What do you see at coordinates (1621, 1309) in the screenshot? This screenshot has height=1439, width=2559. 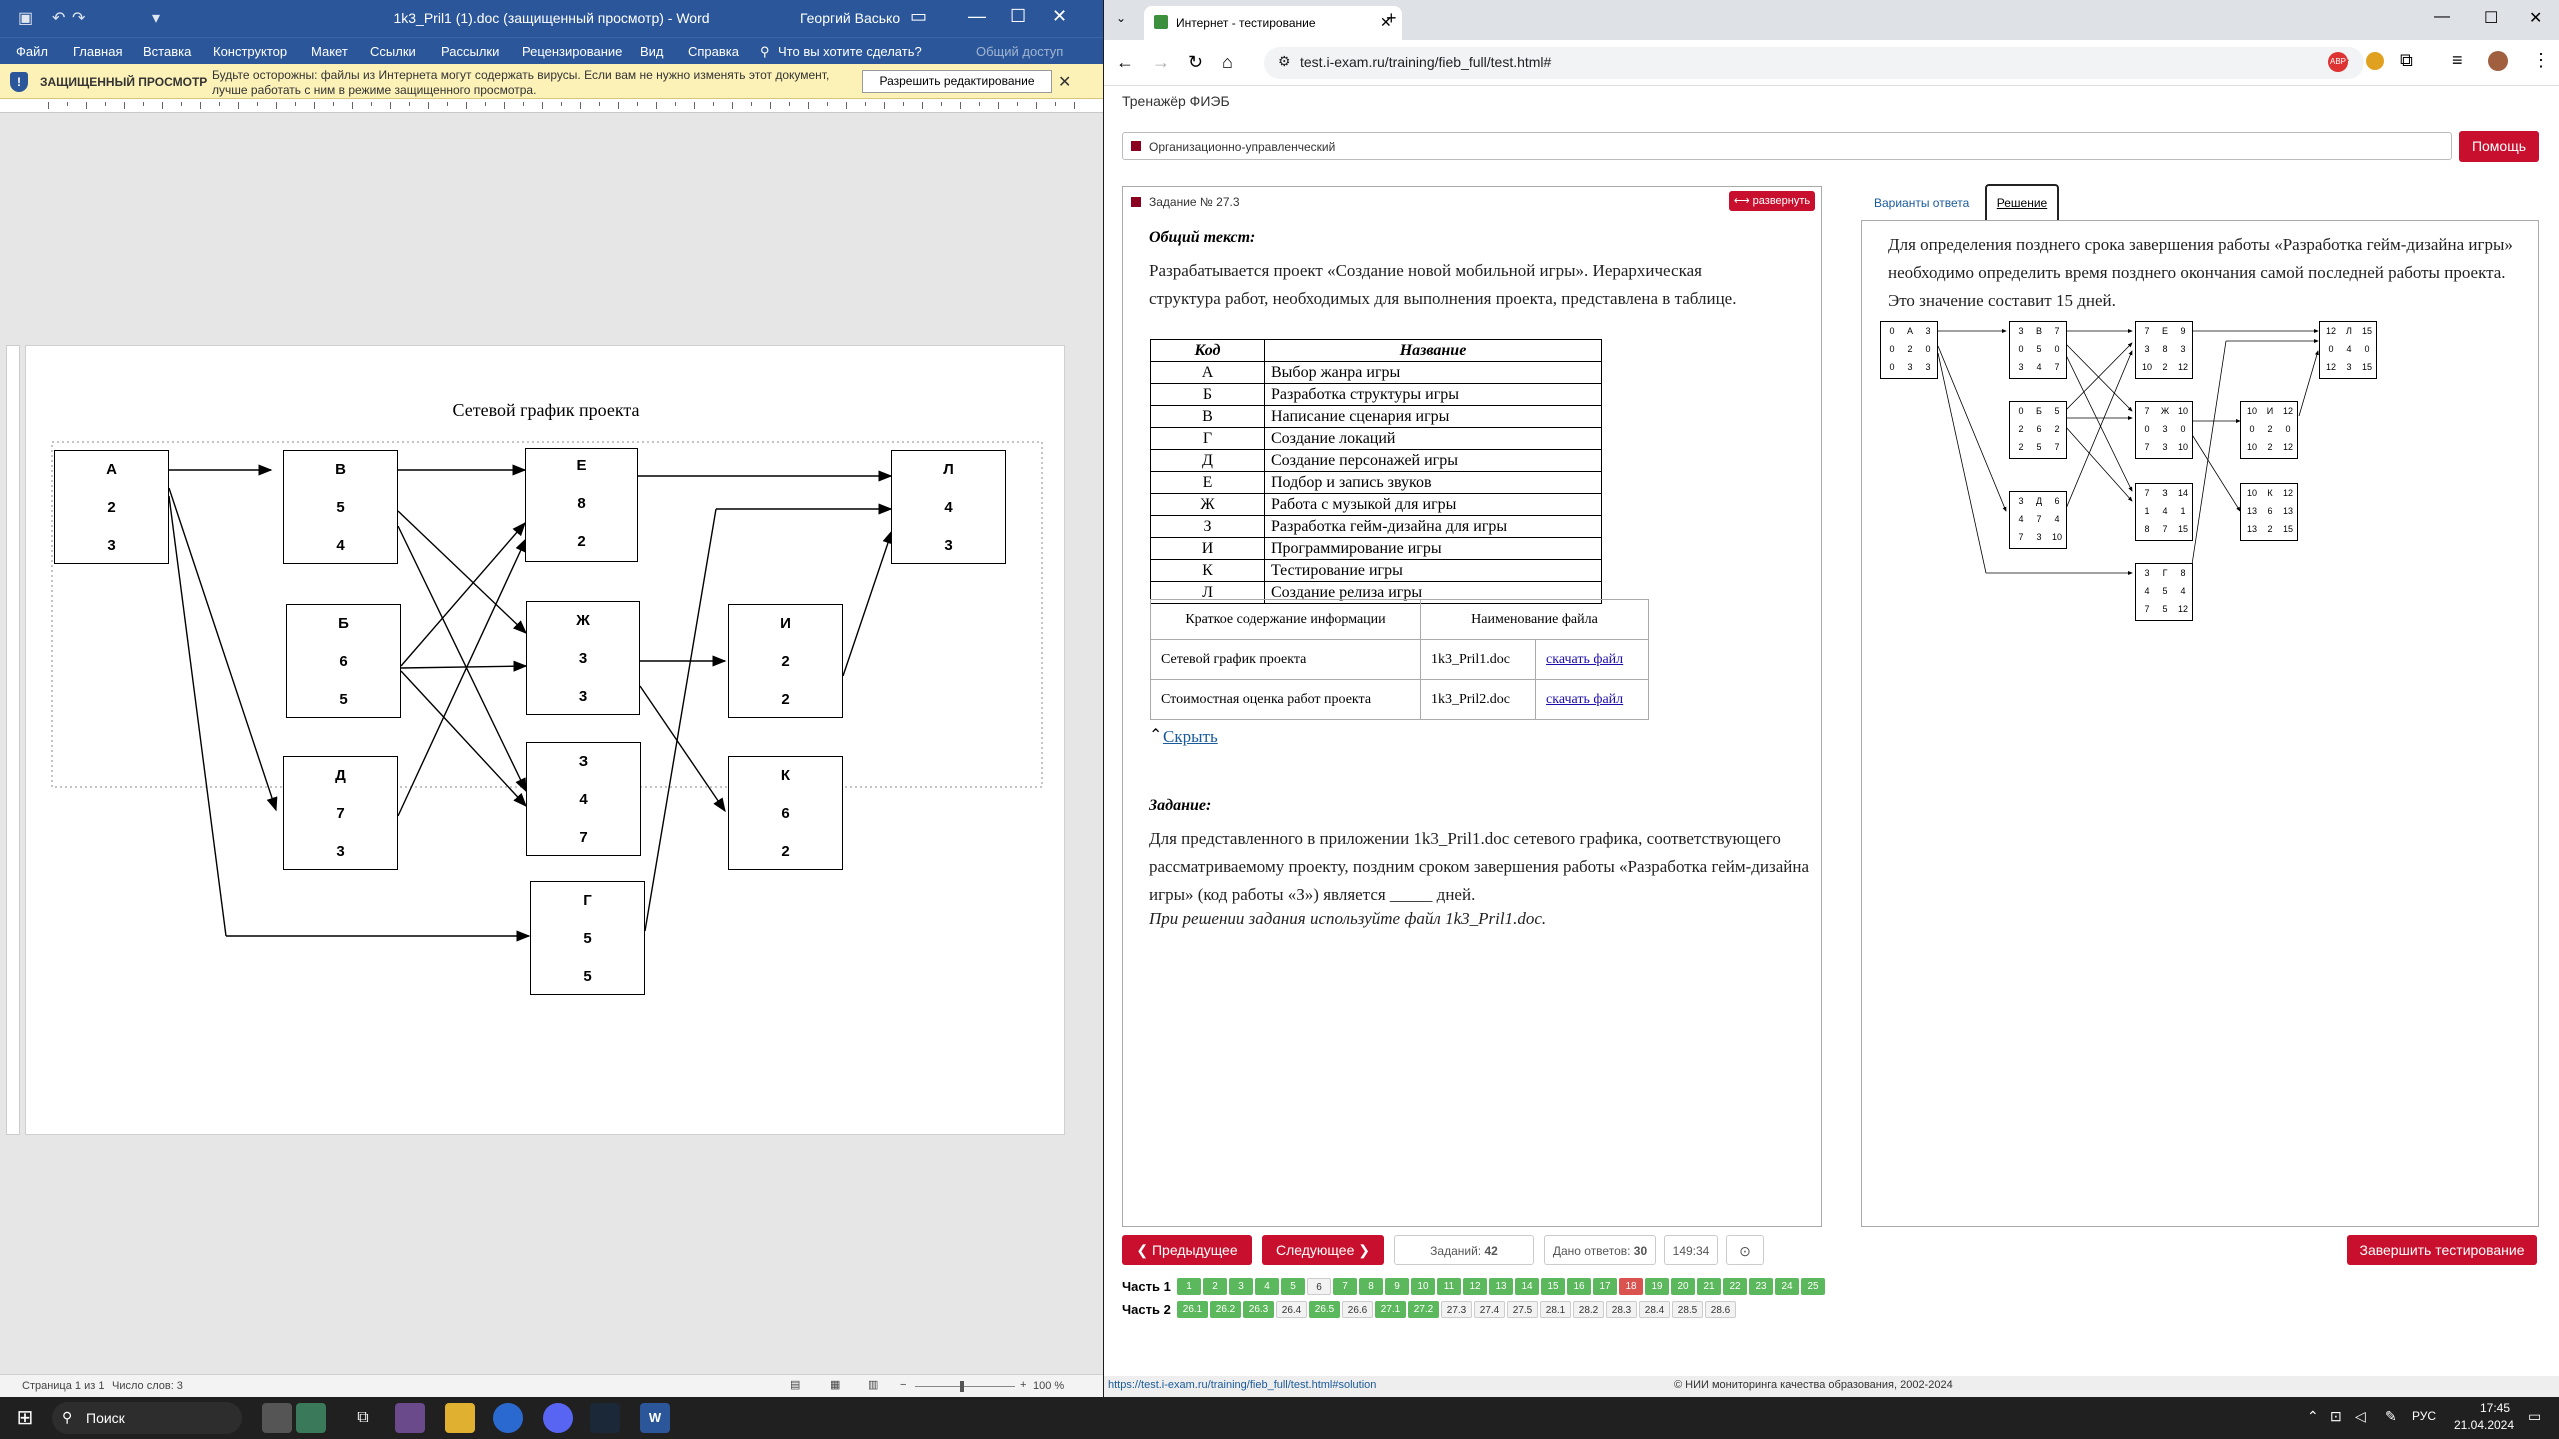 I see `question-cell: 28.3` at bounding box center [1621, 1309].